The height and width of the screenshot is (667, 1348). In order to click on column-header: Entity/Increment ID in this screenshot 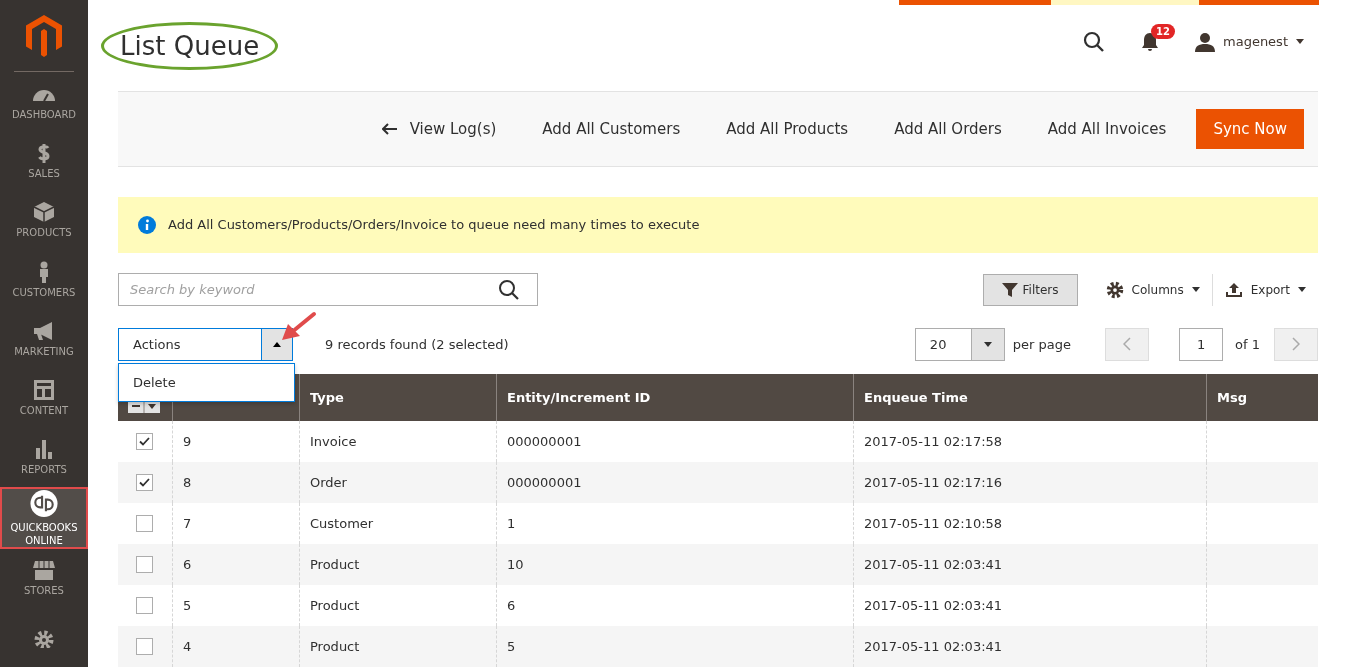, I will do `click(675, 397)`.